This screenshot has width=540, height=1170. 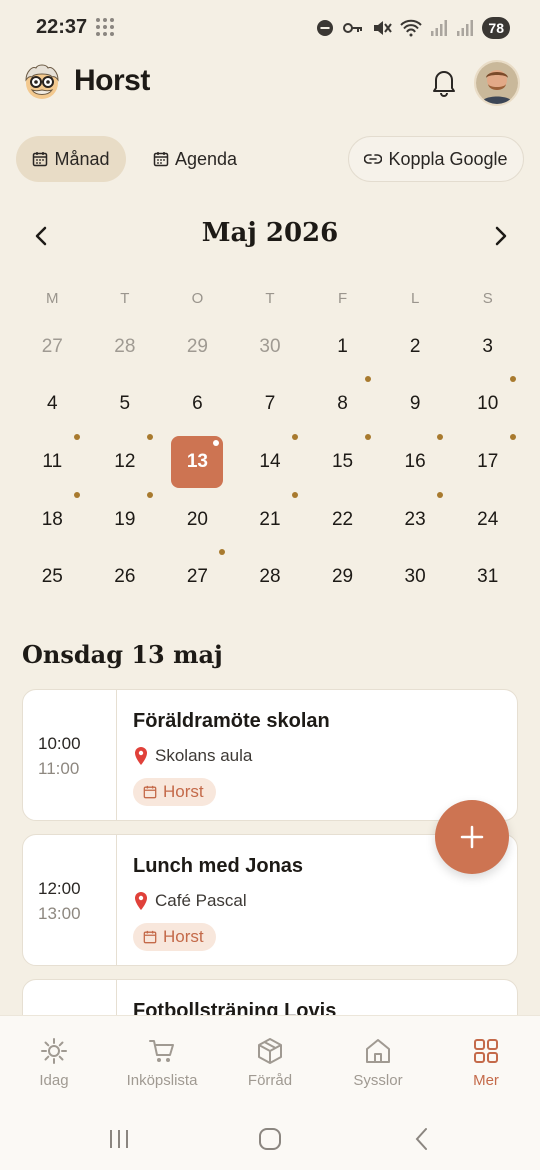 I want to click on calendar-day: 7, so click(x=270, y=405).